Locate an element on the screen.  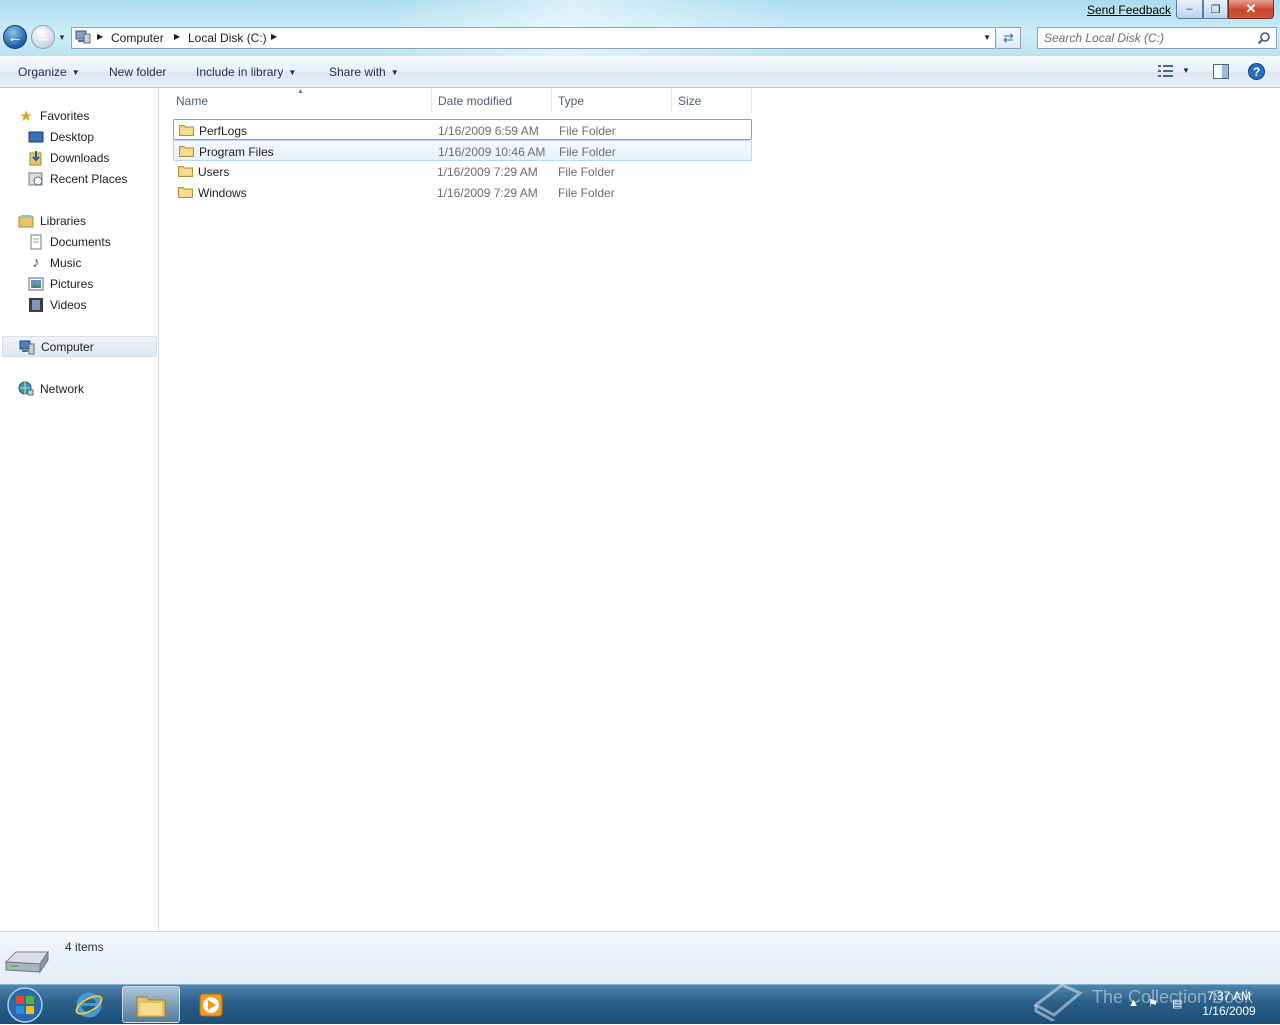
back-button: ← is located at coordinates (15, 37).